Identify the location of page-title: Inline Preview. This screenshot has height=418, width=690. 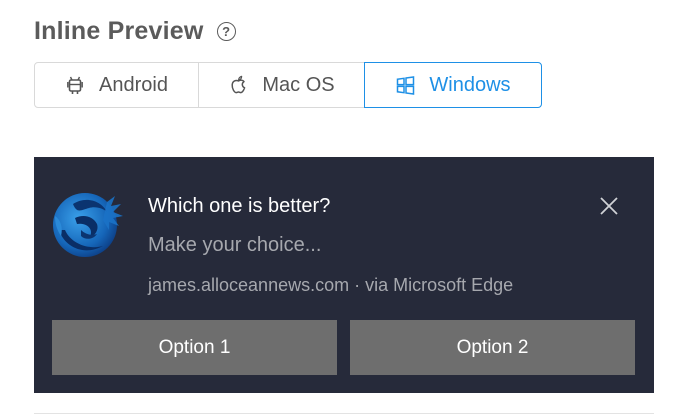
(119, 30).